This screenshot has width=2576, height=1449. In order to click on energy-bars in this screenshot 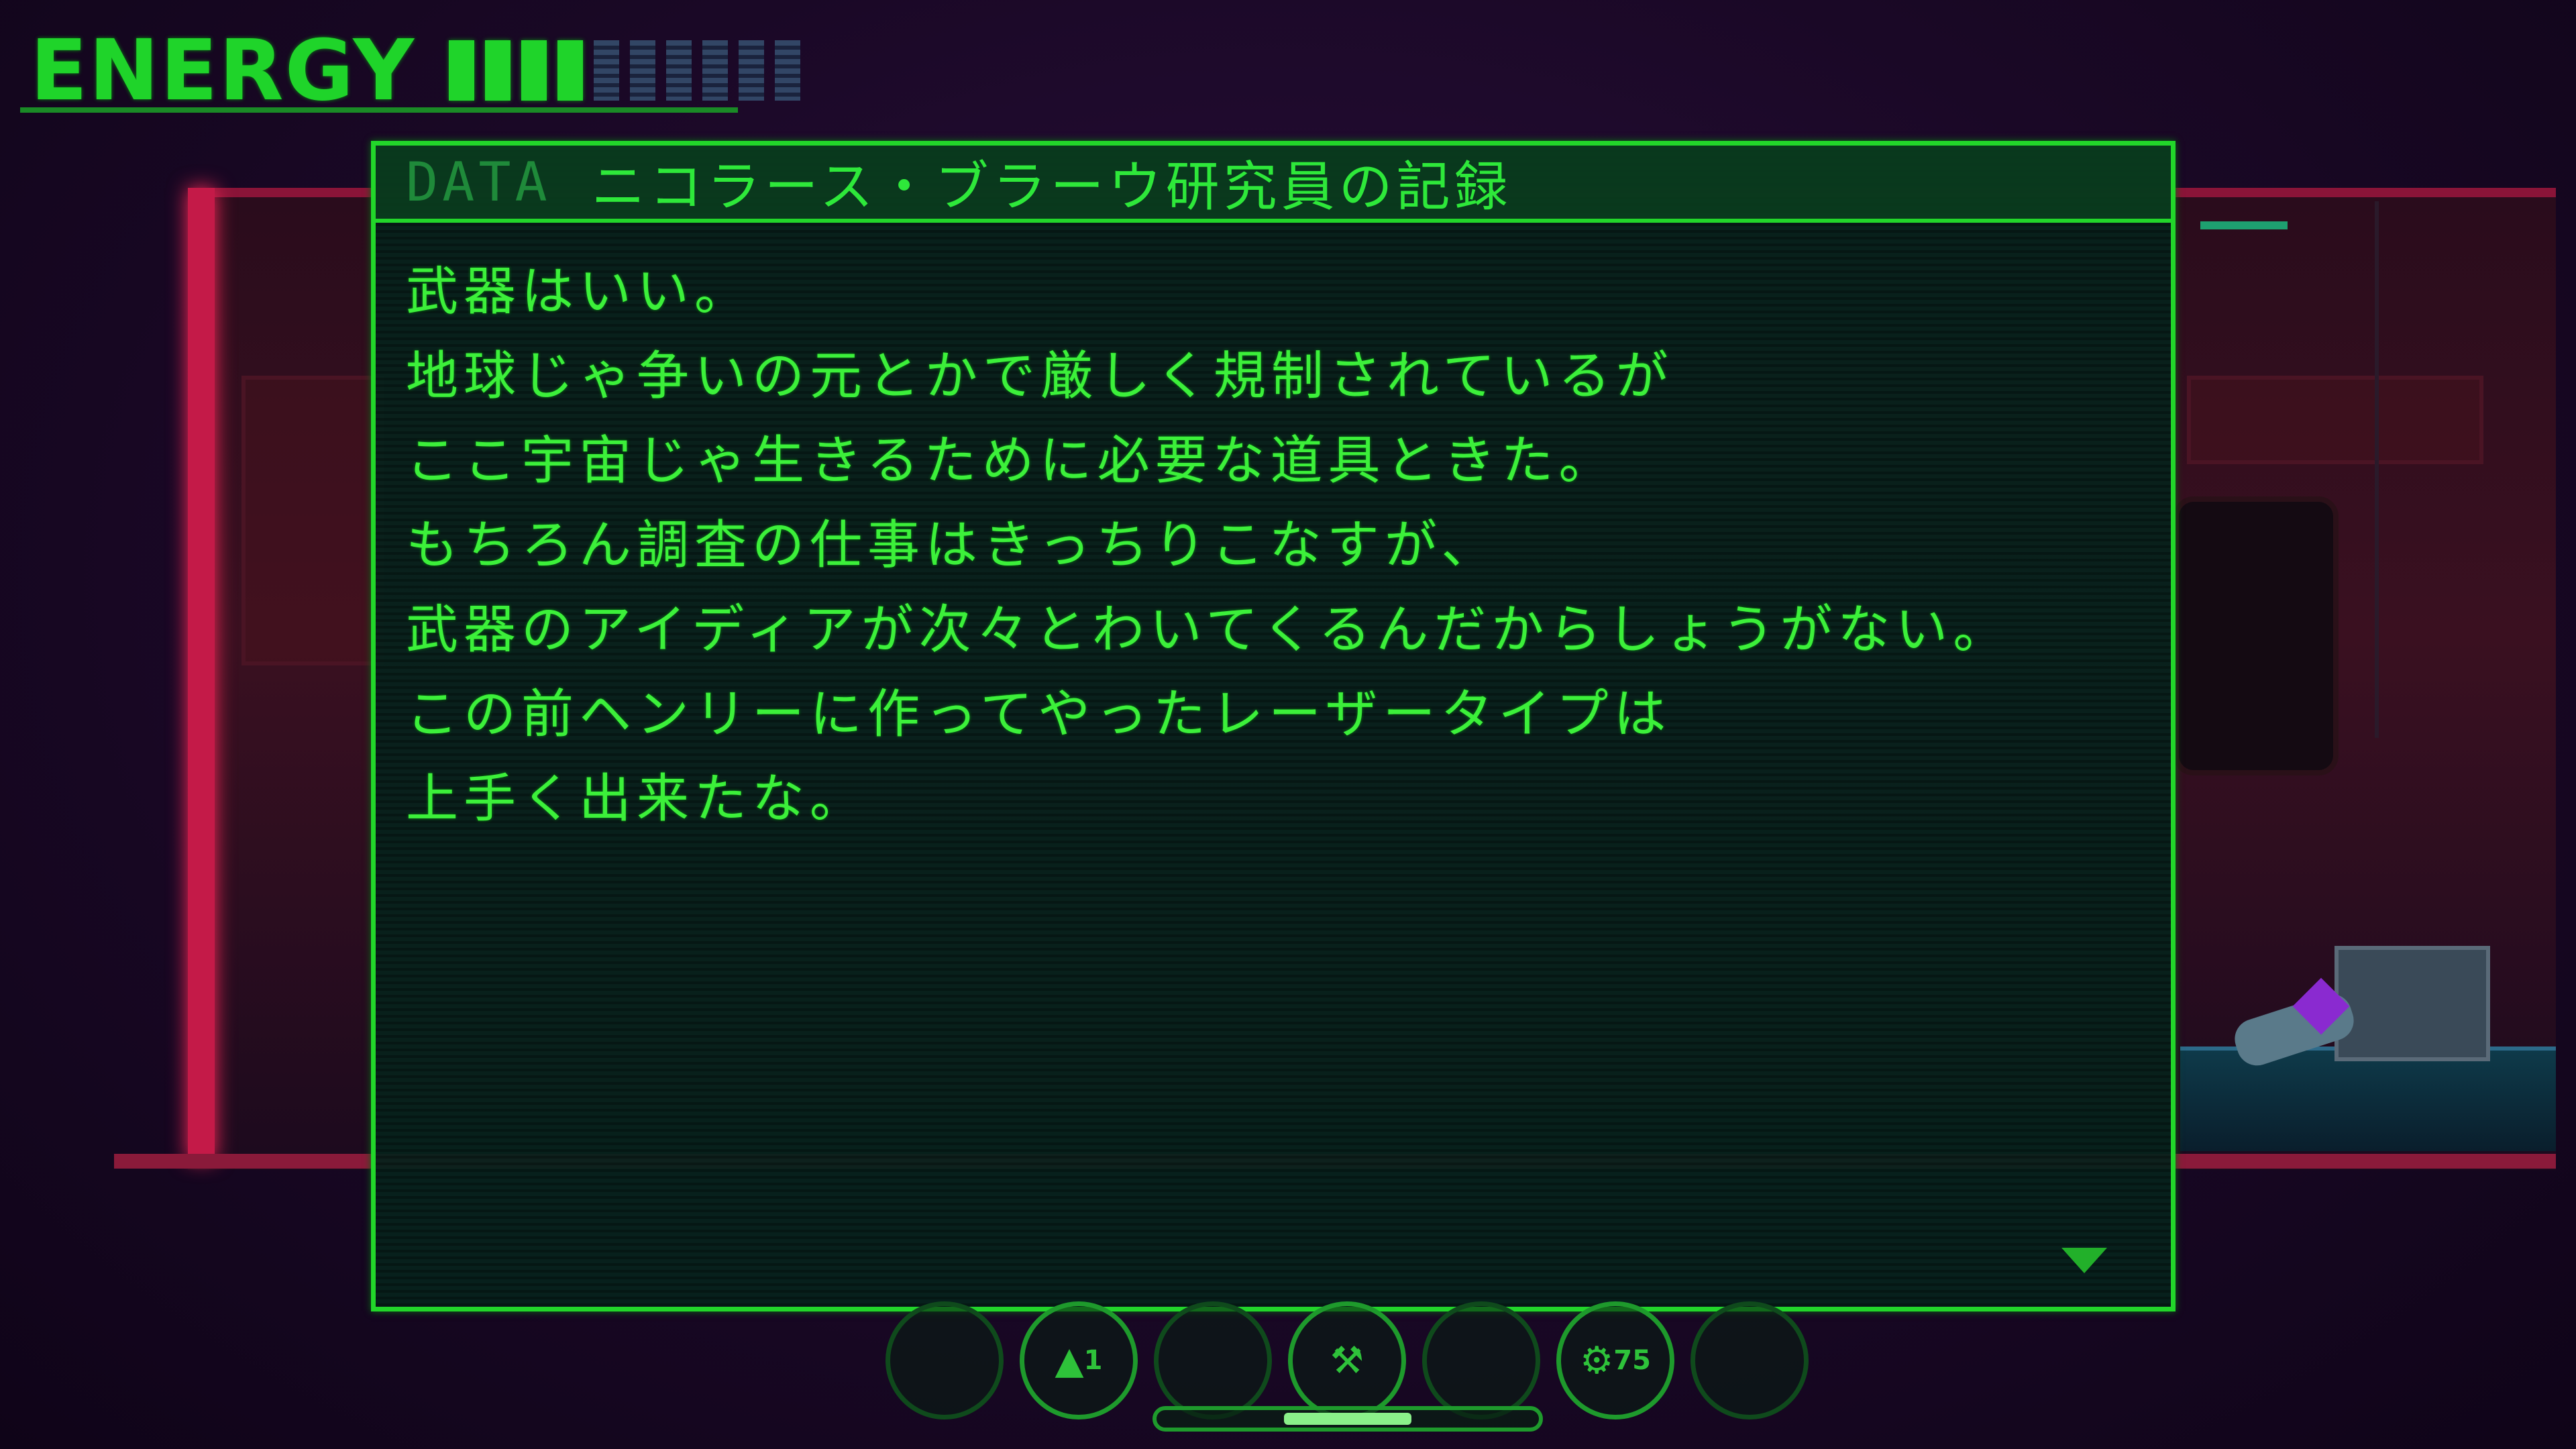, I will do `click(625, 70)`.